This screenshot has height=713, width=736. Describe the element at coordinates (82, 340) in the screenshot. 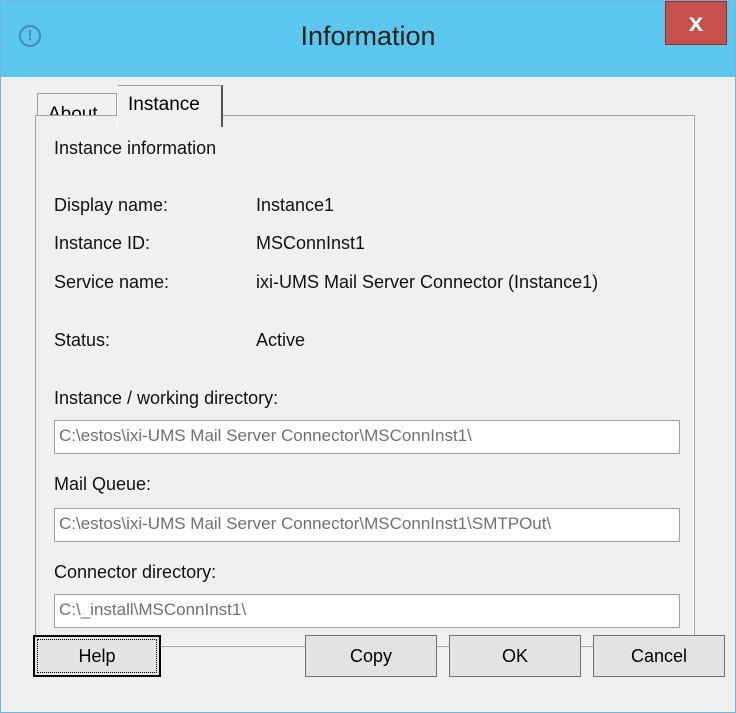

I see `status-label: Status:` at that location.